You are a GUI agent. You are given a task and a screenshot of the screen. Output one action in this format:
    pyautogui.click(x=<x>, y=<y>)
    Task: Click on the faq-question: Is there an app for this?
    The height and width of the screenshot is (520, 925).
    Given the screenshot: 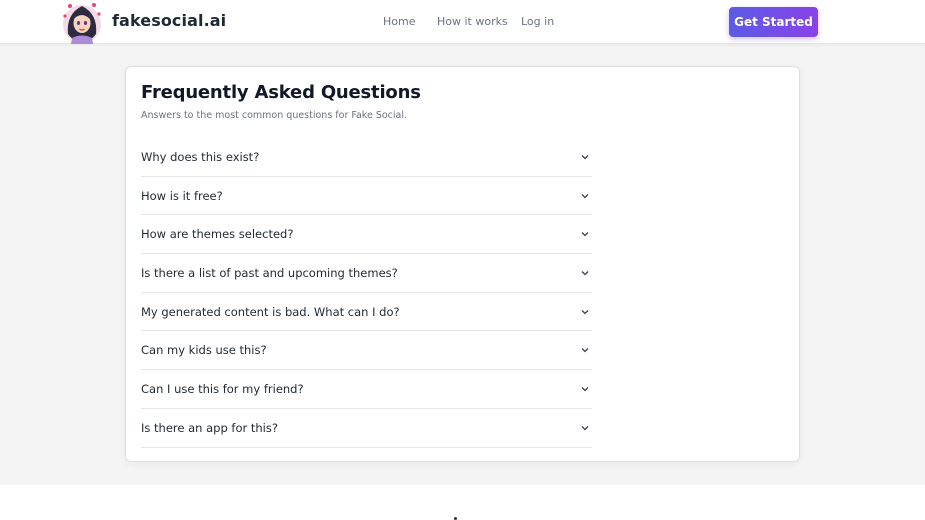 What is the action you would take?
    pyautogui.click(x=209, y=427)
    